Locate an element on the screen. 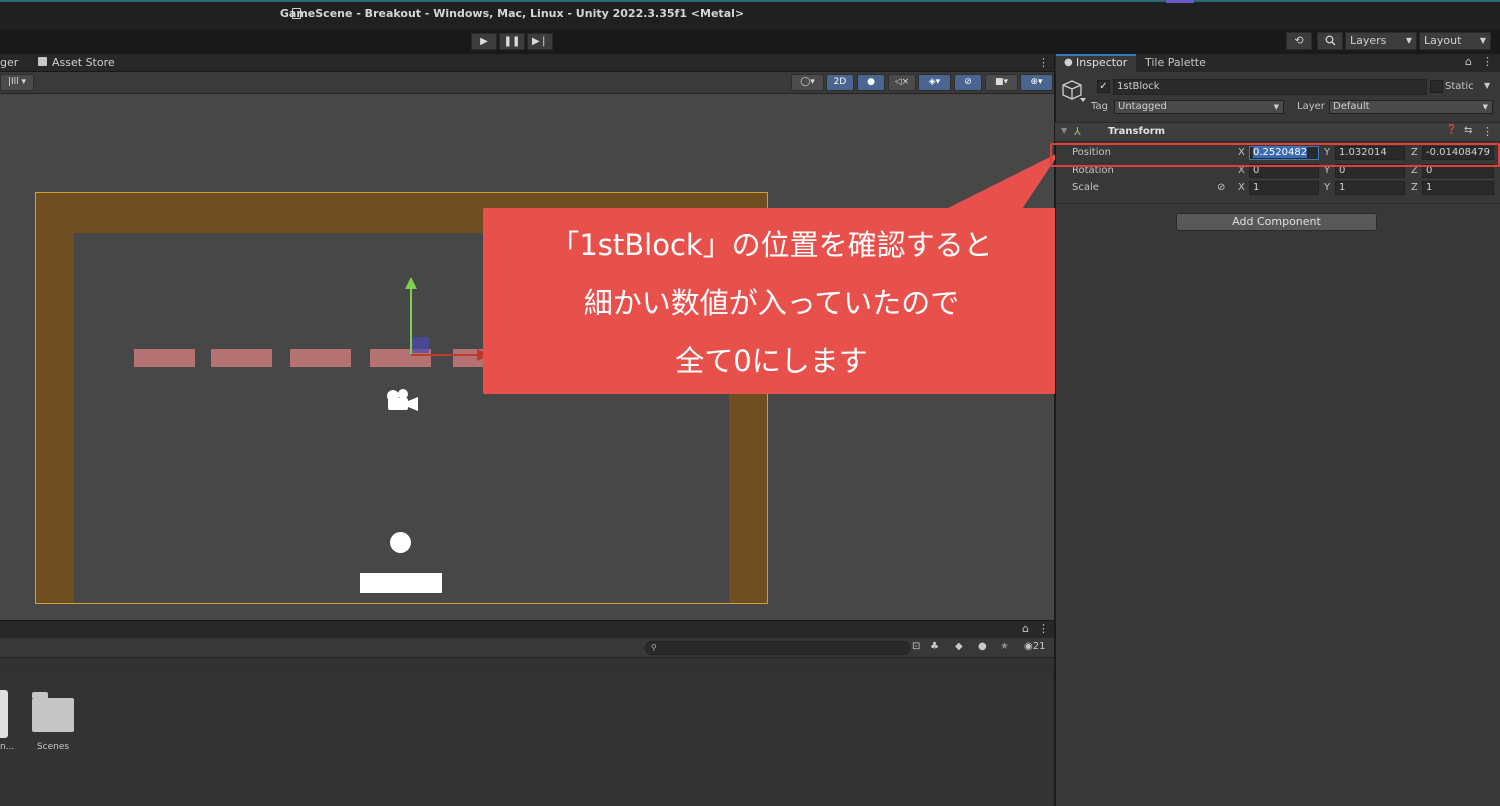 Image resolution: width=1500 pixels, height=806 pixels. scenes-folder is located at coordinates (53, 712).